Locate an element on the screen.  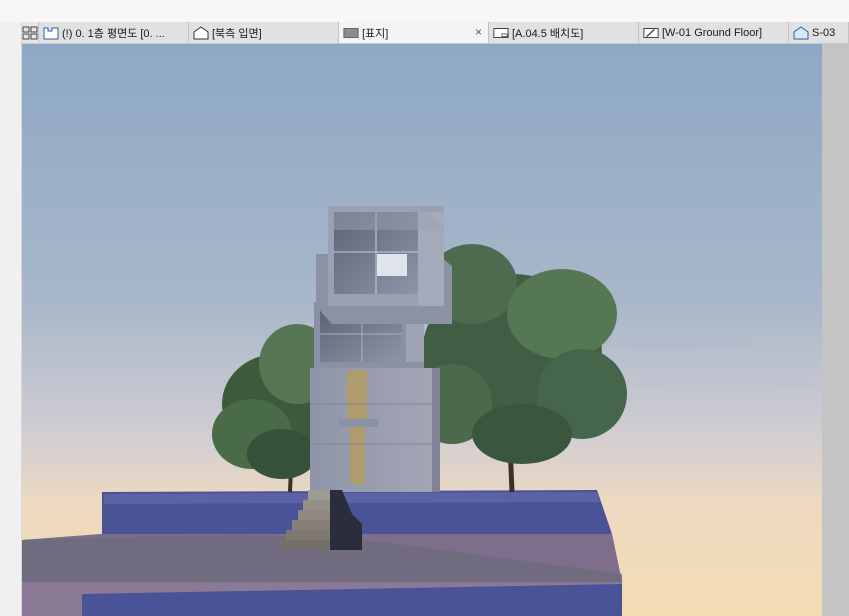
worksheet-icon is located at coordinates (651, 33).